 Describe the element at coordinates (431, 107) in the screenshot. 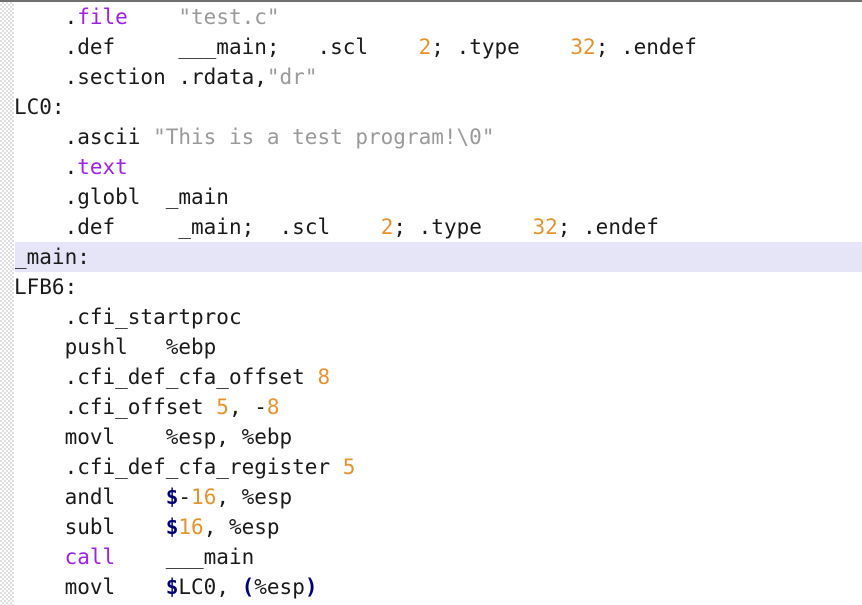

I see `code-line: LC0:` at that location.